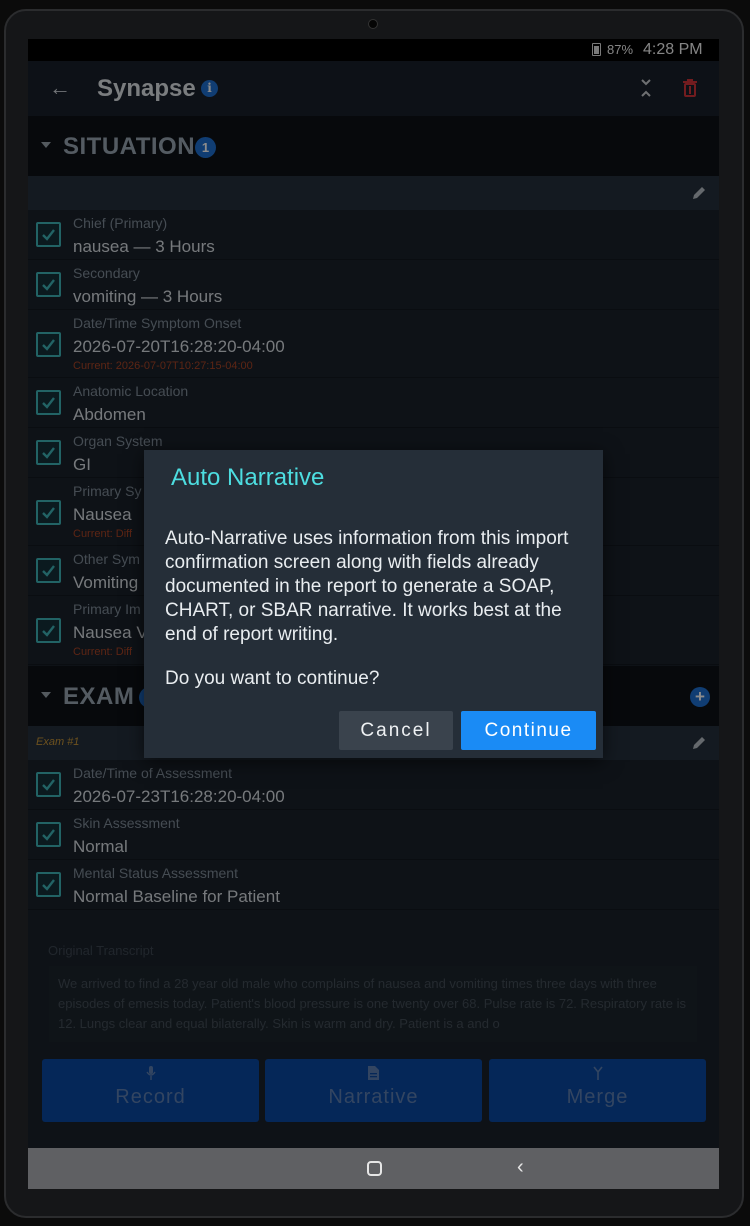  Describe the element at coordinates (248, 477) in the screenshot. I see `dialog-title: Auto Narrative` at that location.